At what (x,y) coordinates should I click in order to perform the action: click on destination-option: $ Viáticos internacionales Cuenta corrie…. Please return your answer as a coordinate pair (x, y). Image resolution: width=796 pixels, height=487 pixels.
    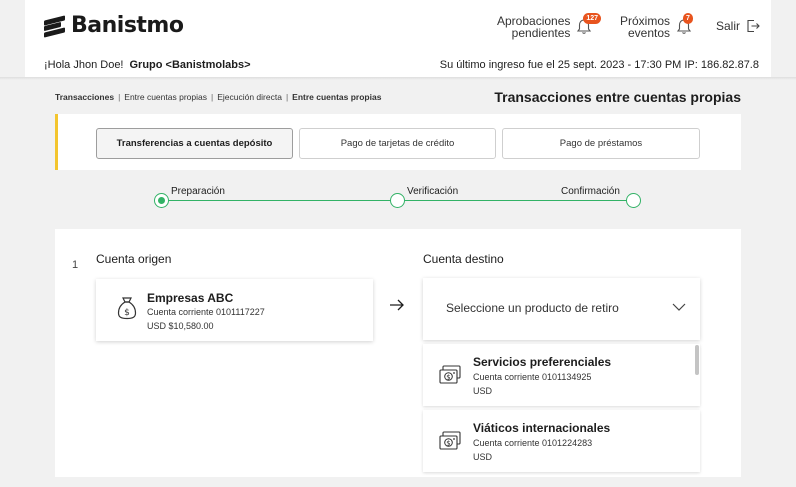
    Looking at the image, I should click on (561, 441).